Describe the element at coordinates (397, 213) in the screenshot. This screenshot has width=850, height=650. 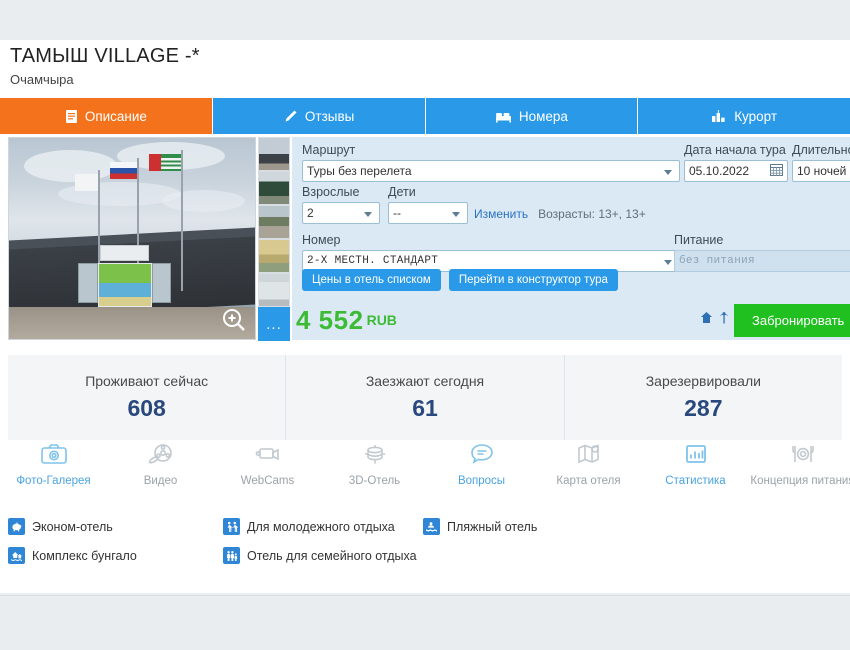
I see `kids-value: --` at that location.